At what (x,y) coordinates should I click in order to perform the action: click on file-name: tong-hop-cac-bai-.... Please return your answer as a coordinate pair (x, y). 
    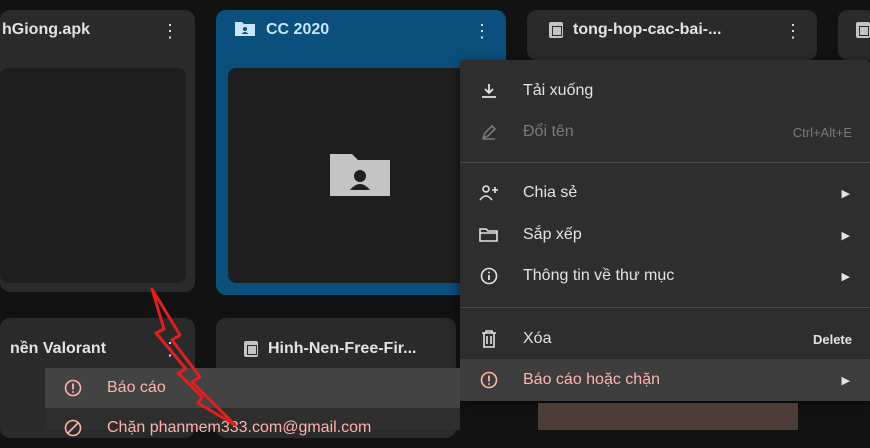
    Looking at the image, I should click on (647, 29).